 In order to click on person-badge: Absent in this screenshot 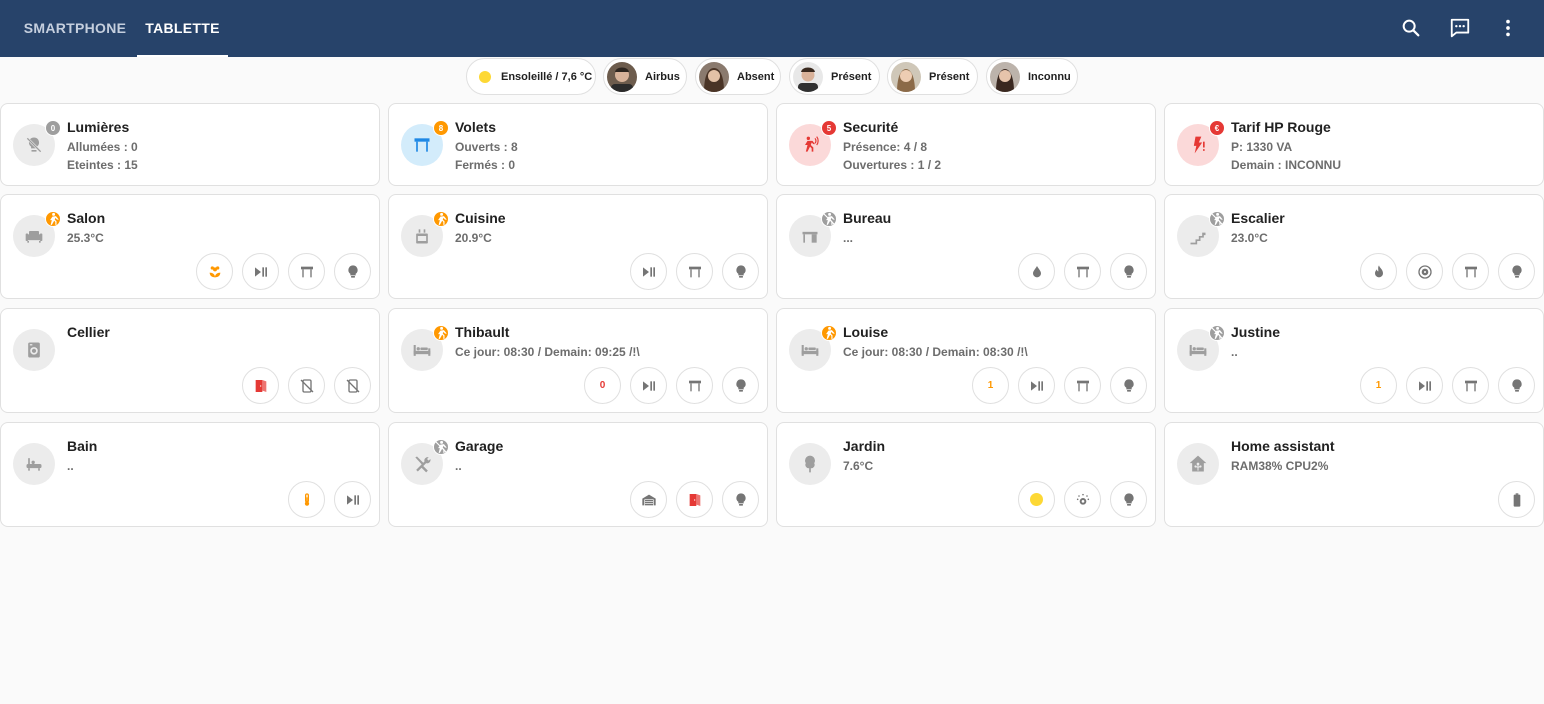, I will do `click(738, 76)`.